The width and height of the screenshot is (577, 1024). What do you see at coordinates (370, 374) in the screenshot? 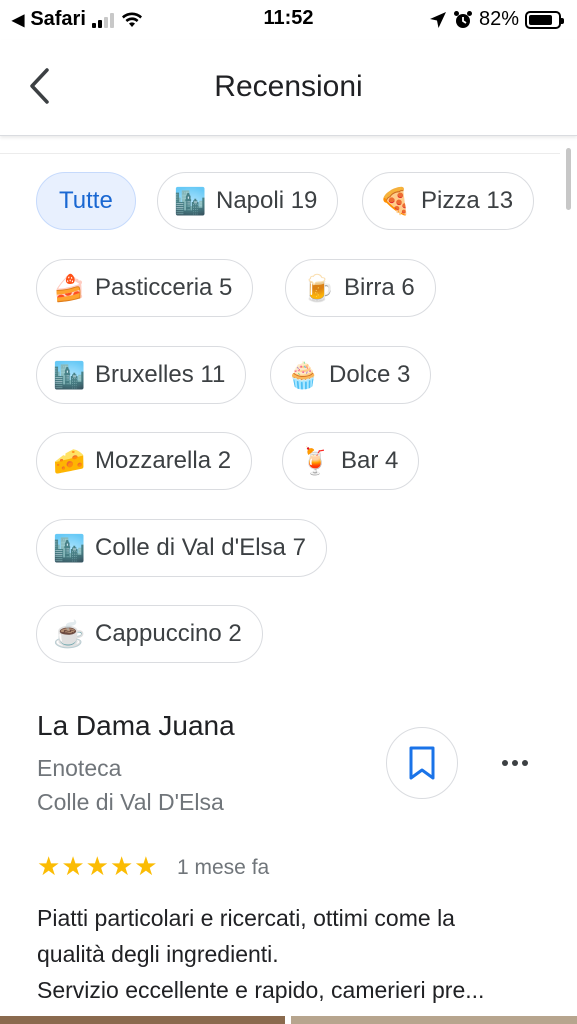
I see `chip-label: Dolce 3` at bounding box center [370, 374].